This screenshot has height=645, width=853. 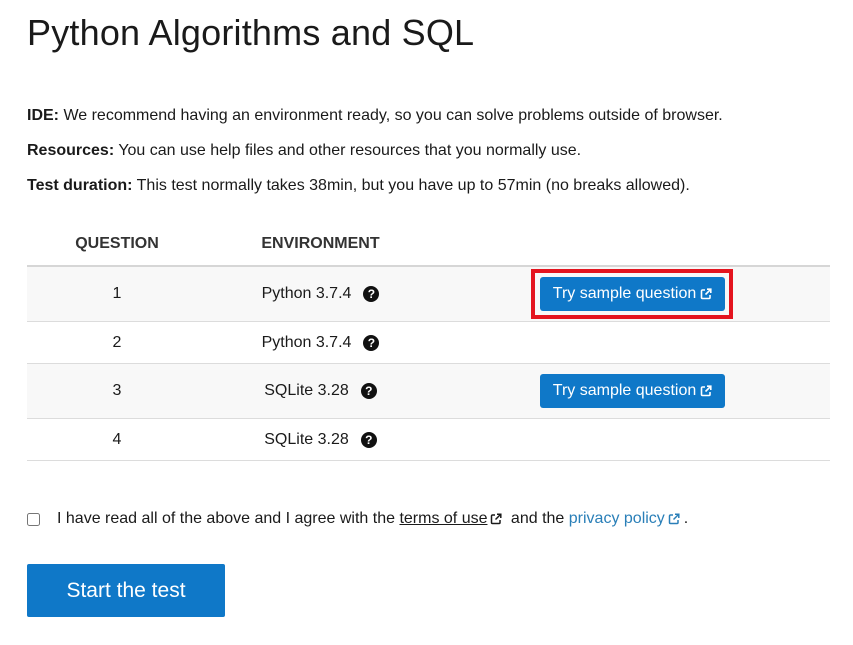 I want to click on table-row: 4 SQLite 3.28 ?, so click(x=428, y=440).